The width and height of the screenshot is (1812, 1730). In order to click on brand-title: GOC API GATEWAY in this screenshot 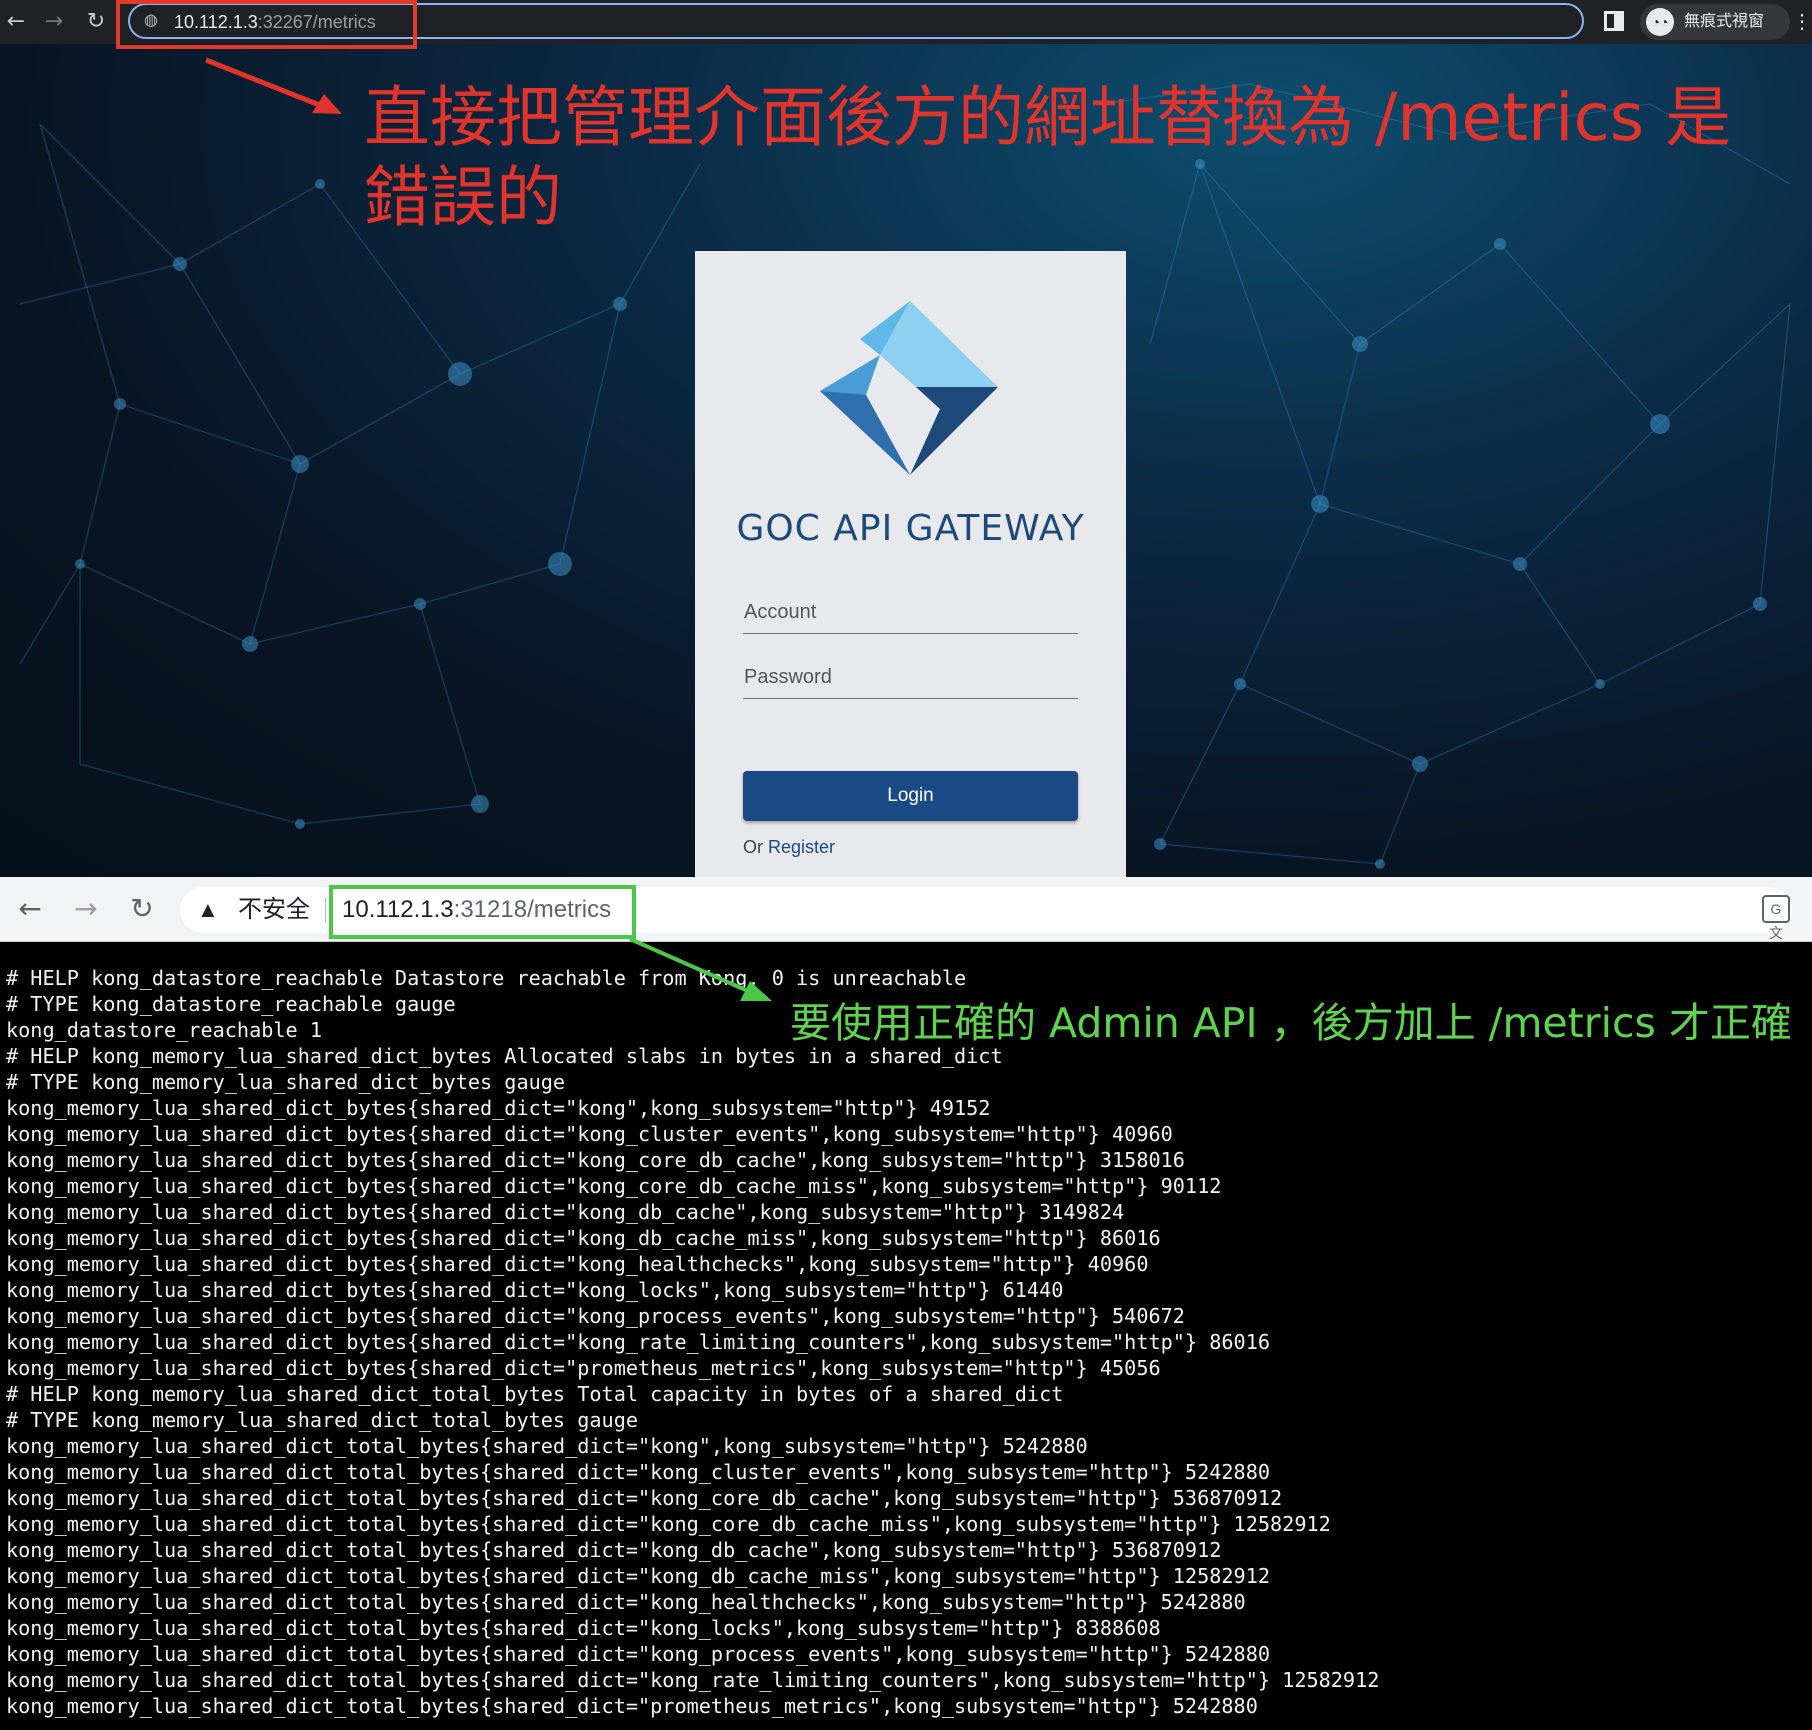, I will do `click(910, 528)`.